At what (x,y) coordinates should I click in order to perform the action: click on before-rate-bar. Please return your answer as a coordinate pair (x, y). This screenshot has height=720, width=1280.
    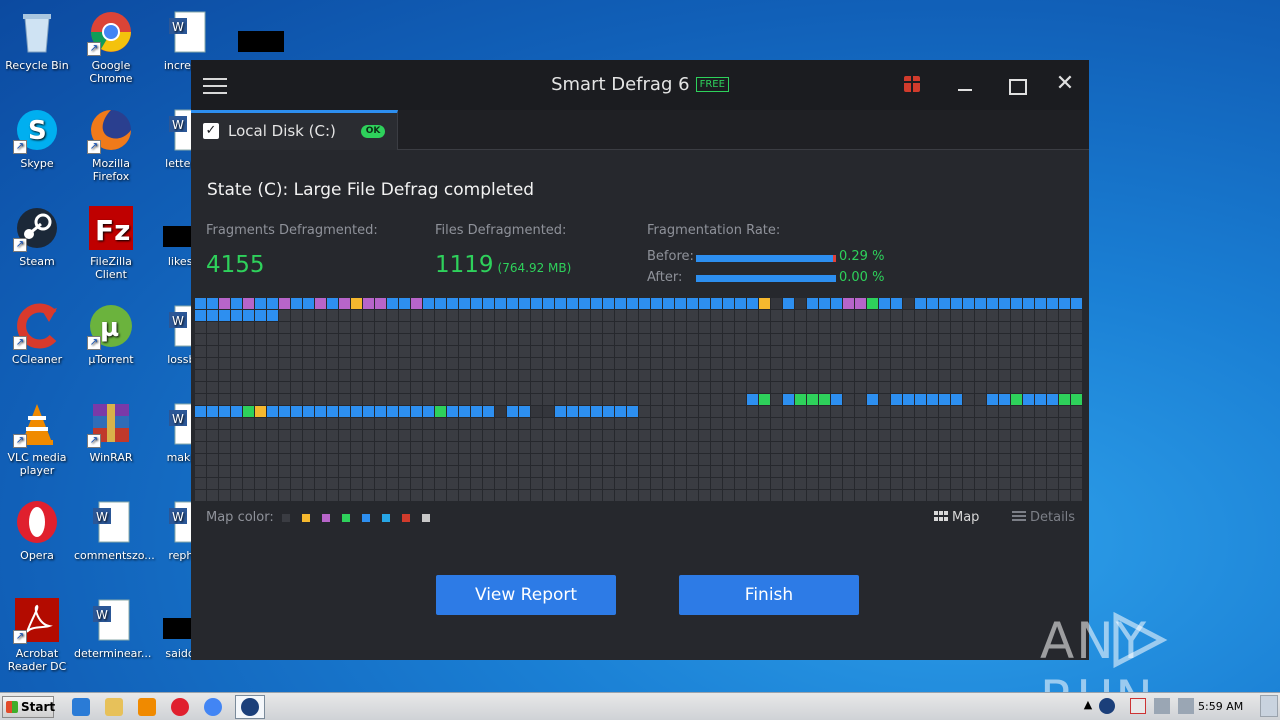
    Looking at the image, I should click on (766, 258).